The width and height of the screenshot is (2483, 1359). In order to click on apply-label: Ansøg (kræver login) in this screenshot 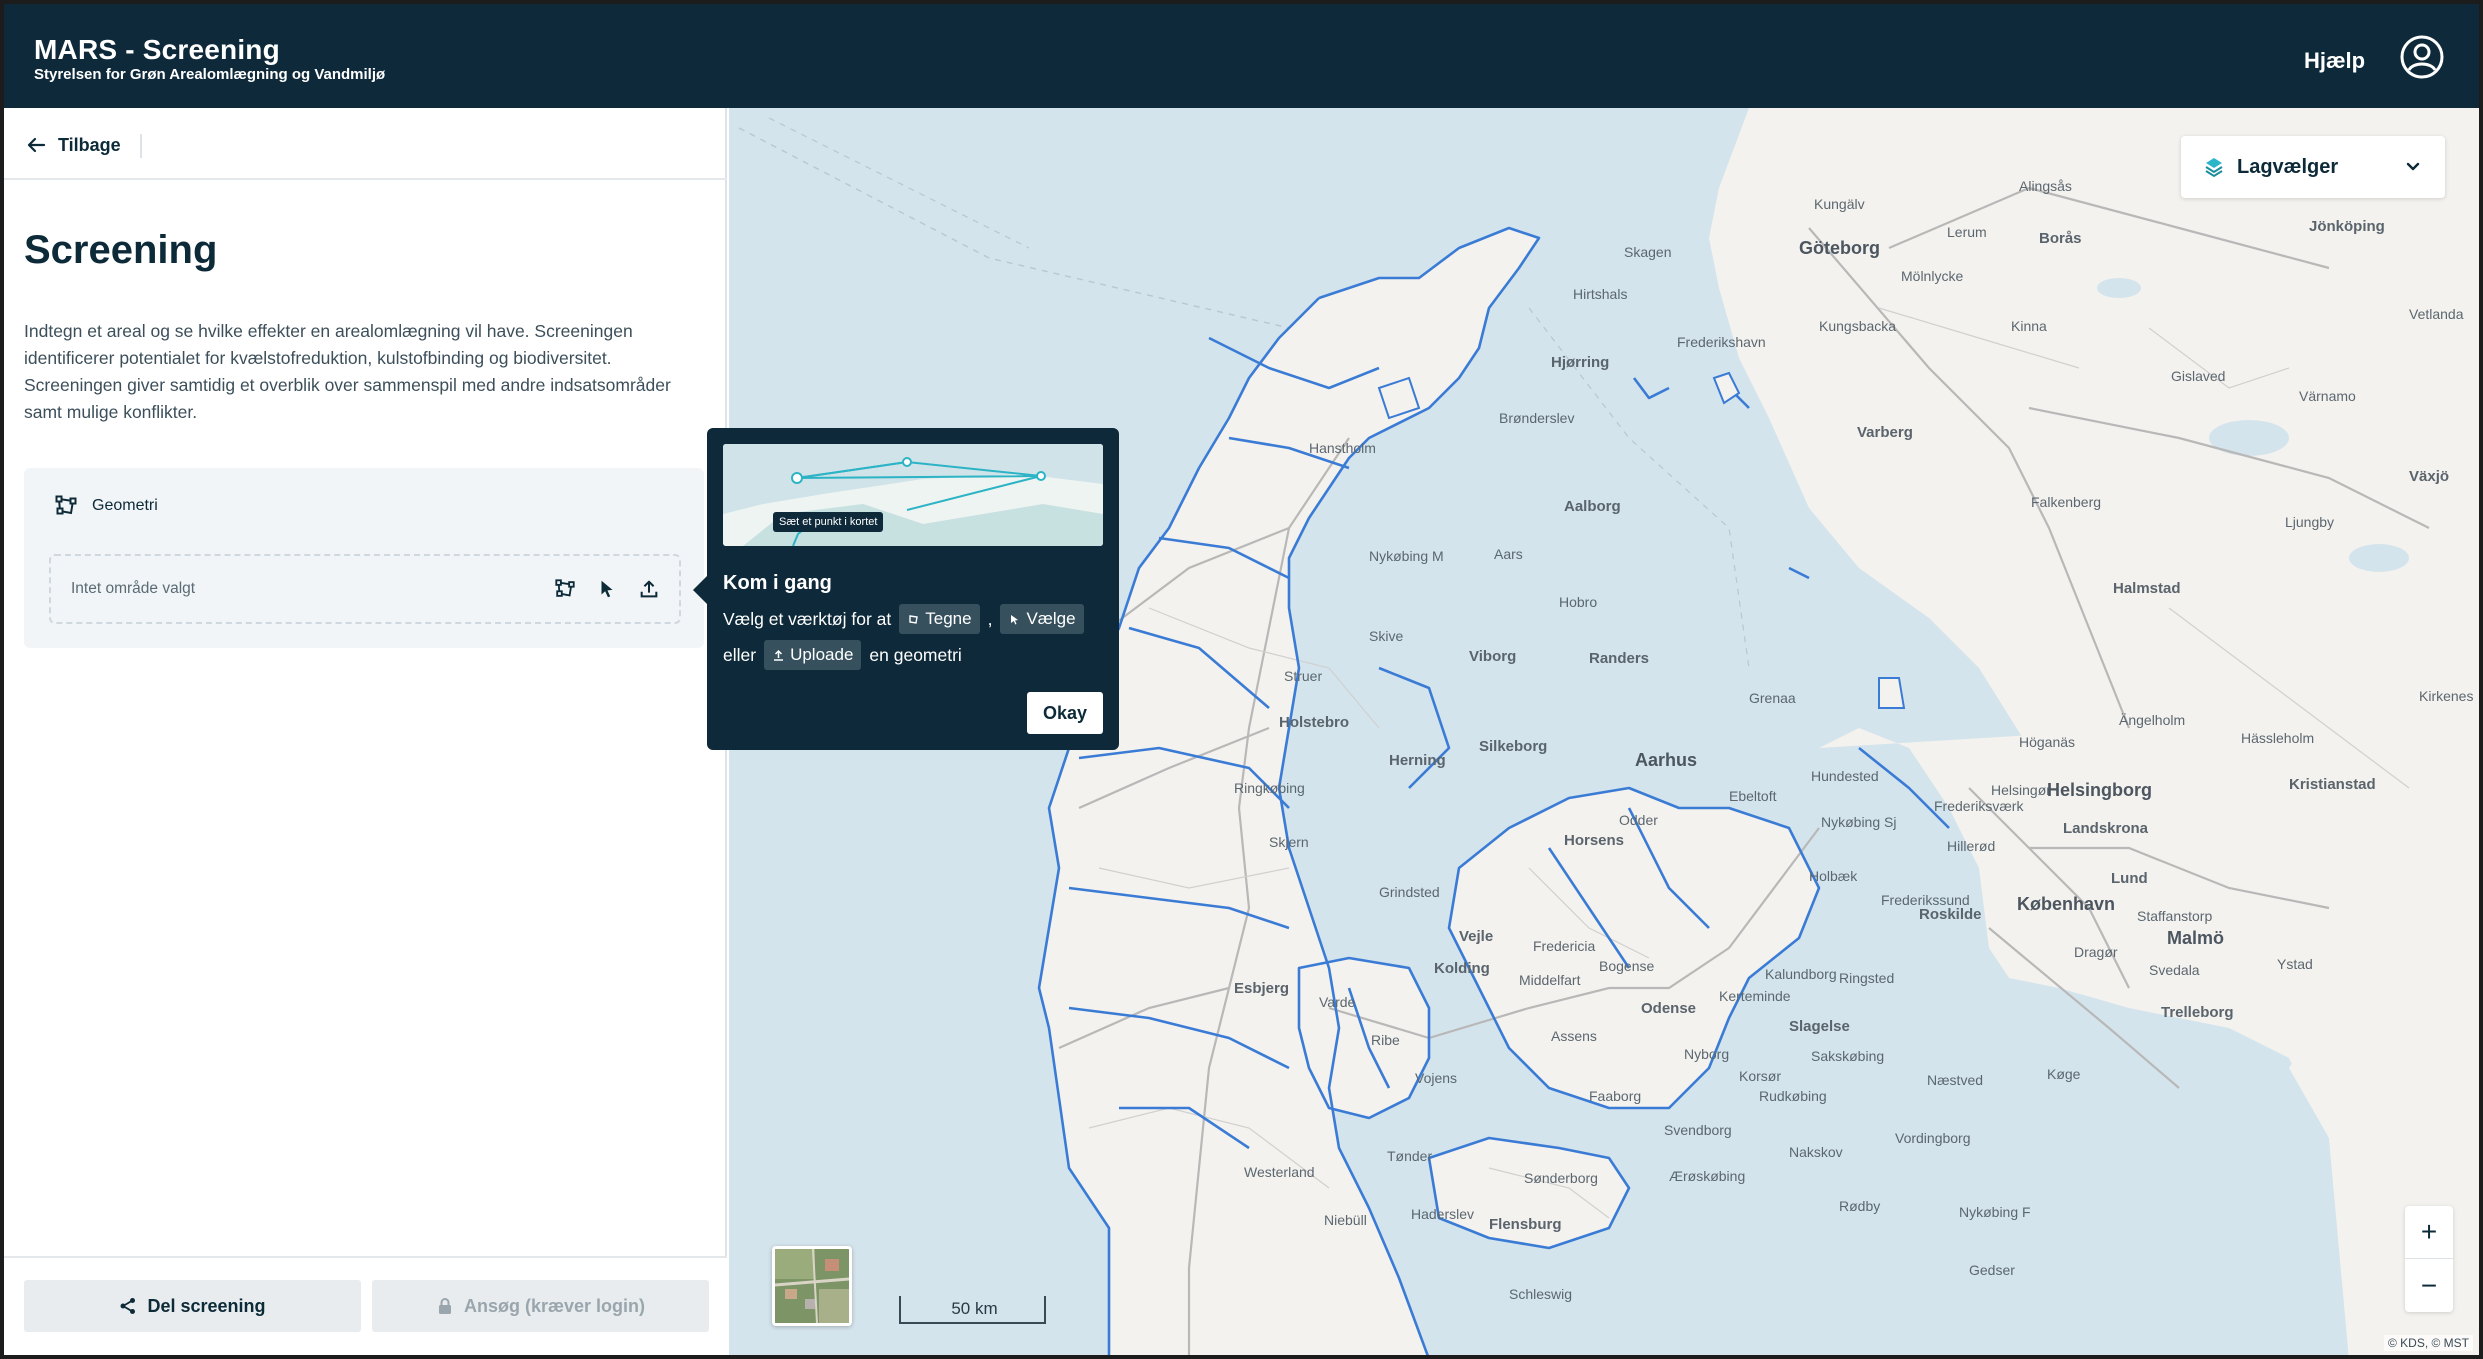, I will do `click(554, 1305)`.